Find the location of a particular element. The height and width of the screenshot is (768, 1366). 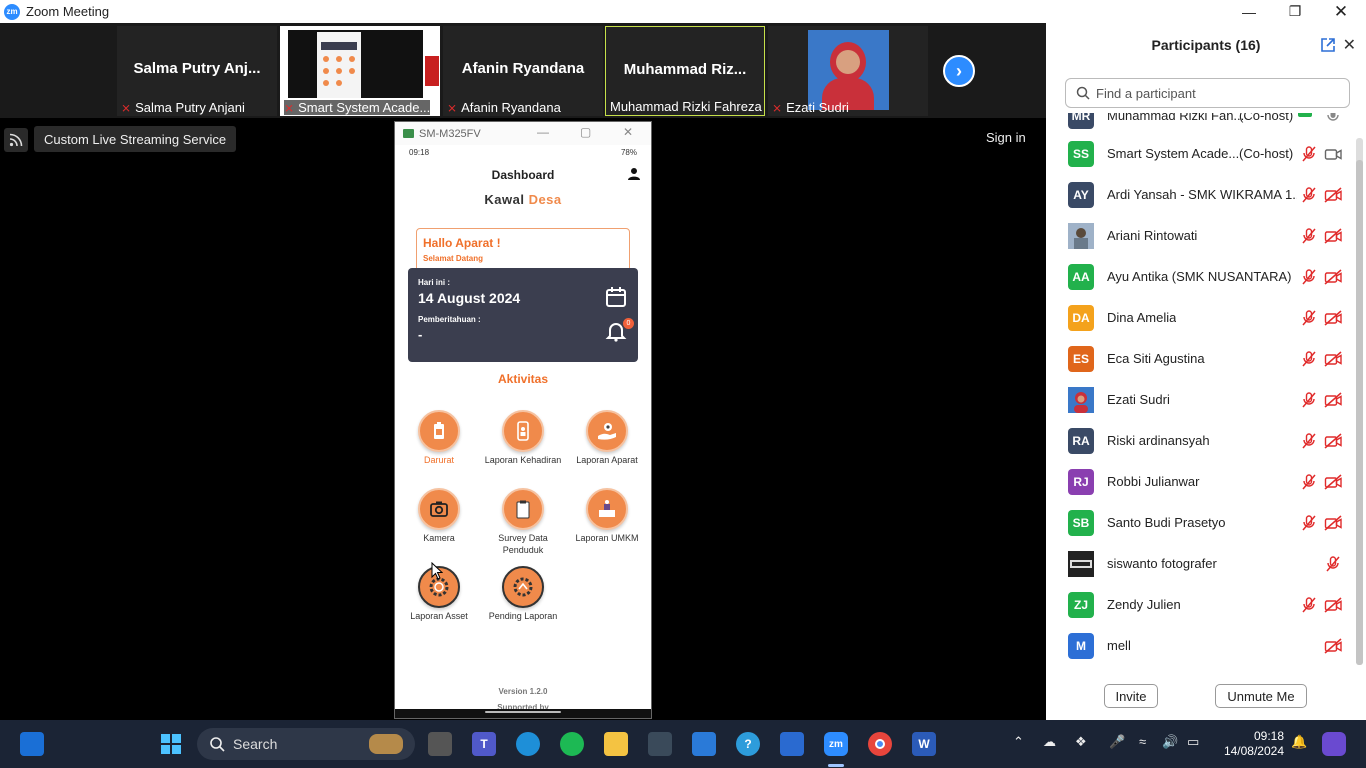

invite-button: Invite is located at coordinates (1131, 696).